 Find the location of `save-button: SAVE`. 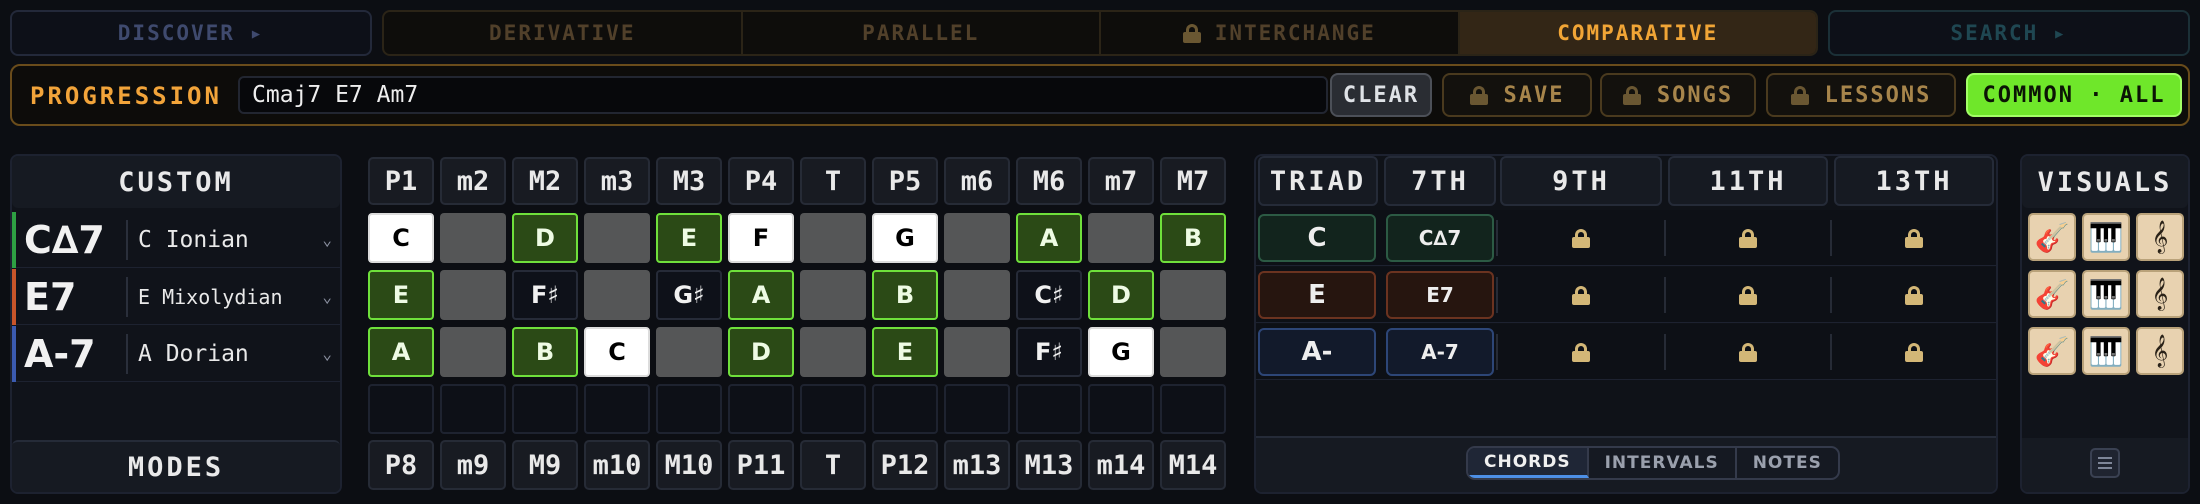

save-button: SAVE is located at coordinates (1517, 95).